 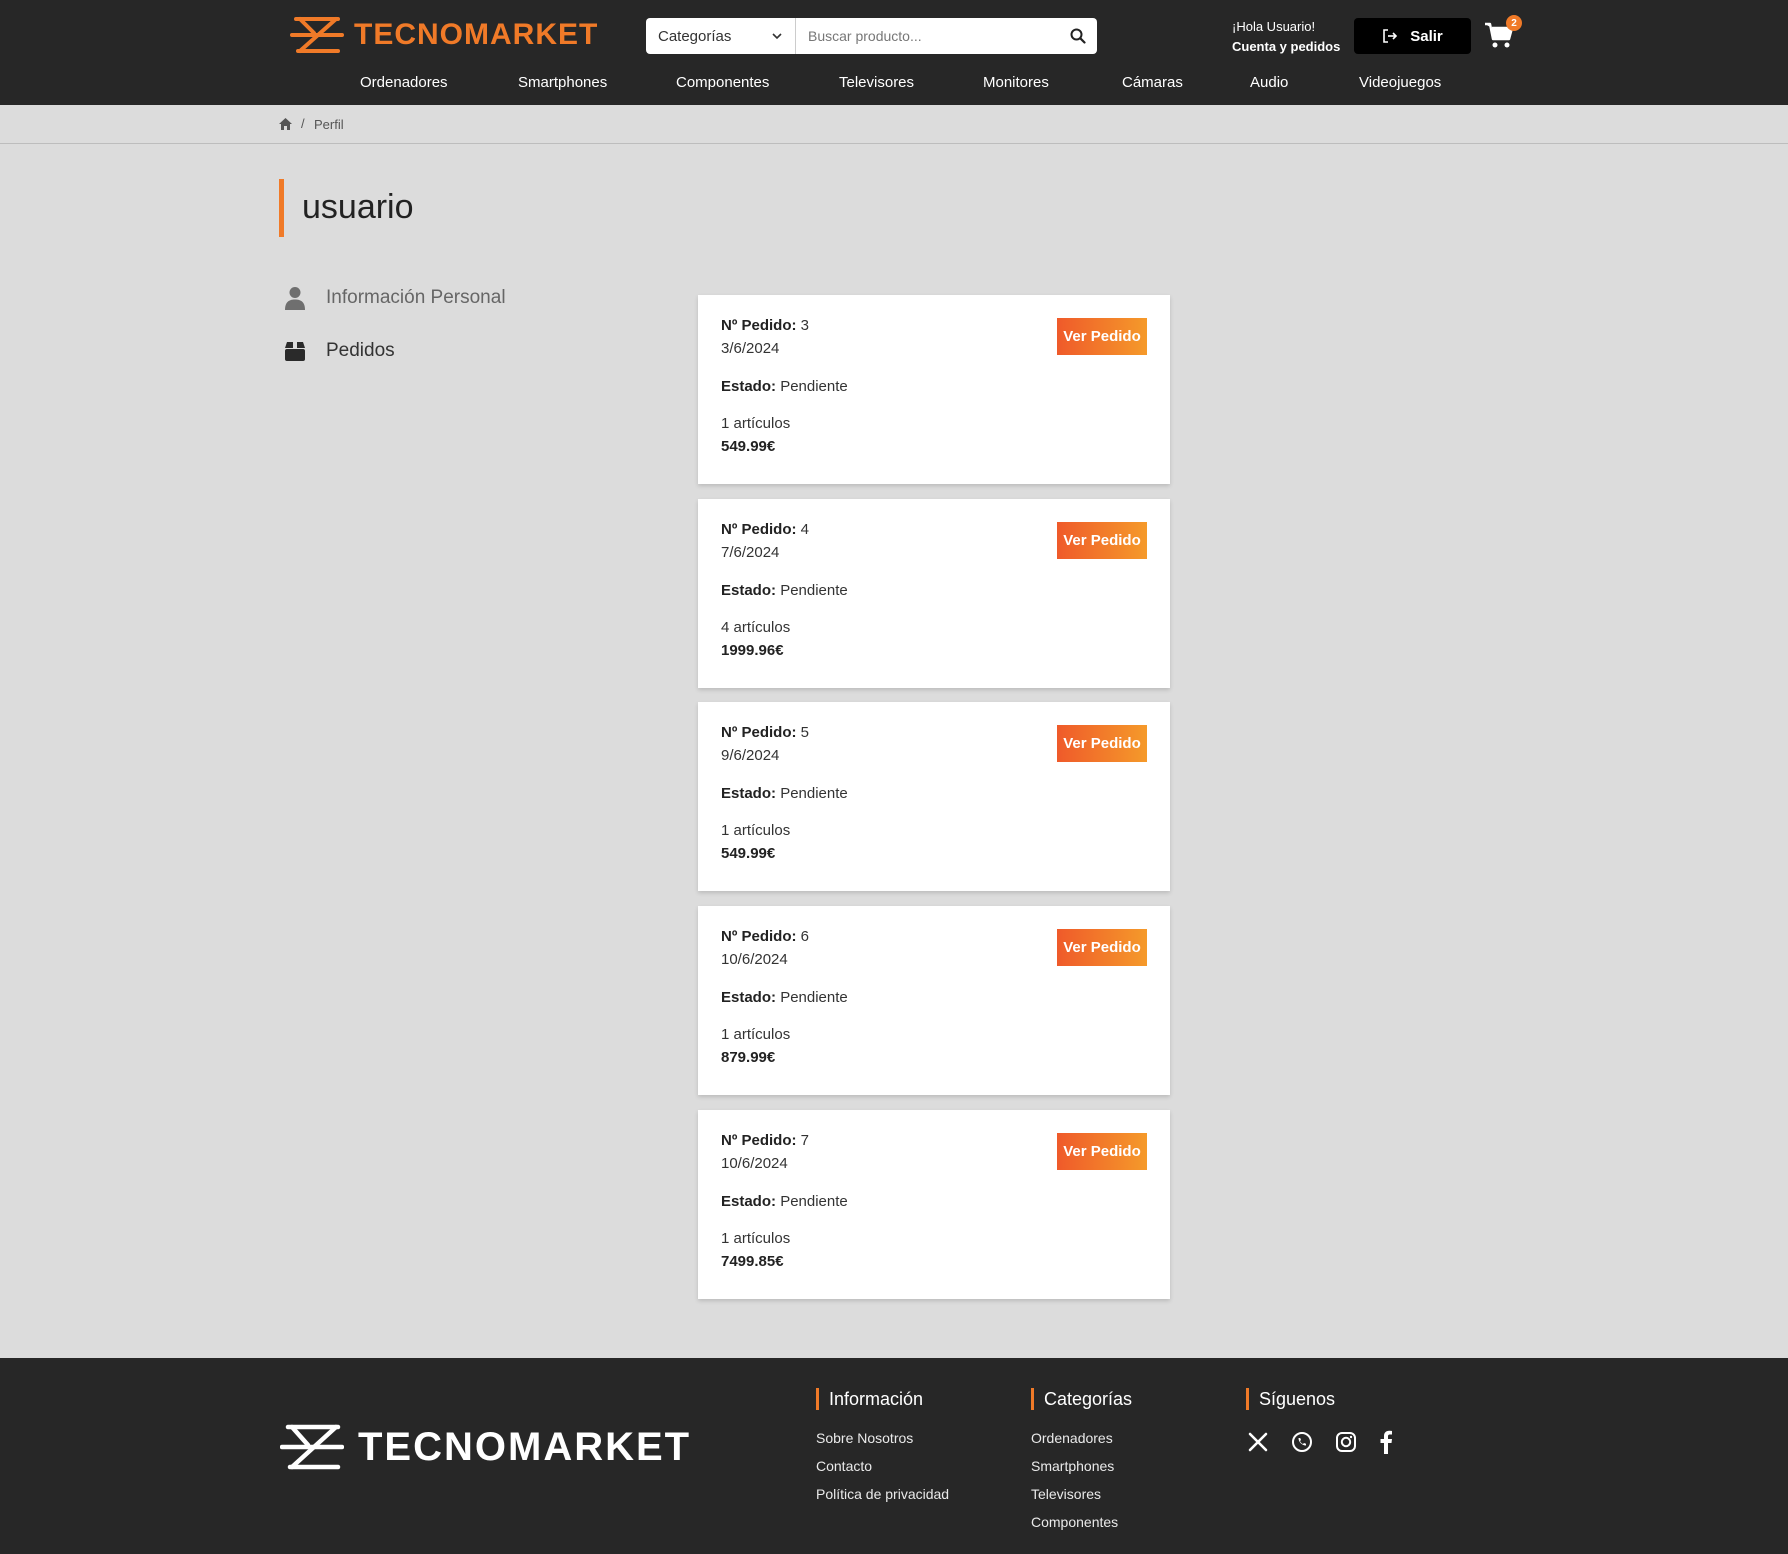 I want to click on cart-count-badge: 2, so click(x=1514, y=23).